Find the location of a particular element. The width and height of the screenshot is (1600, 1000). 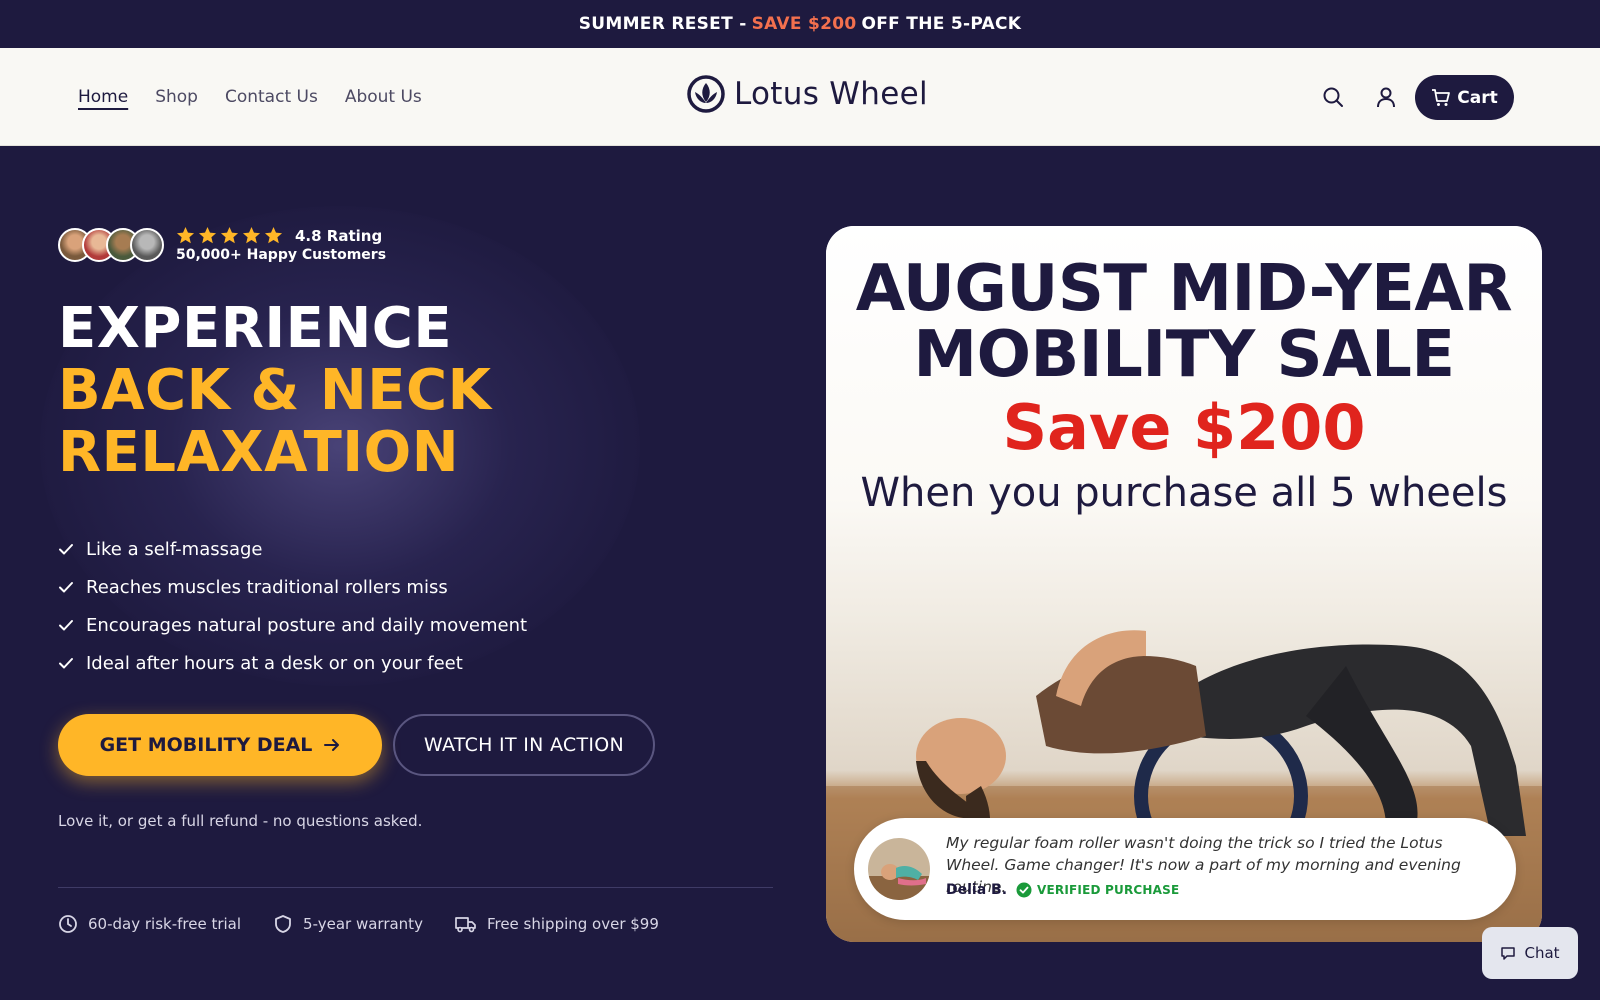

rating-block: 4.8 Rating 50,000+ Happy Customers is located at coordinates (222, 244).